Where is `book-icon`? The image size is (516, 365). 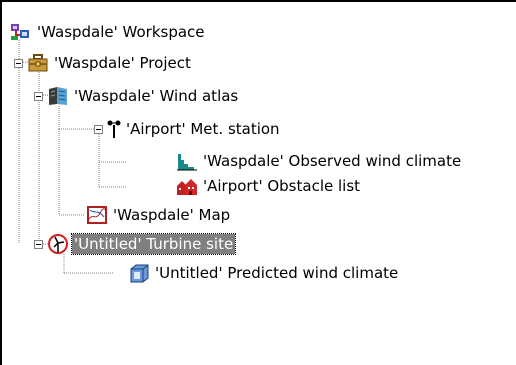
book-icon is located at coordinates (58, 96).